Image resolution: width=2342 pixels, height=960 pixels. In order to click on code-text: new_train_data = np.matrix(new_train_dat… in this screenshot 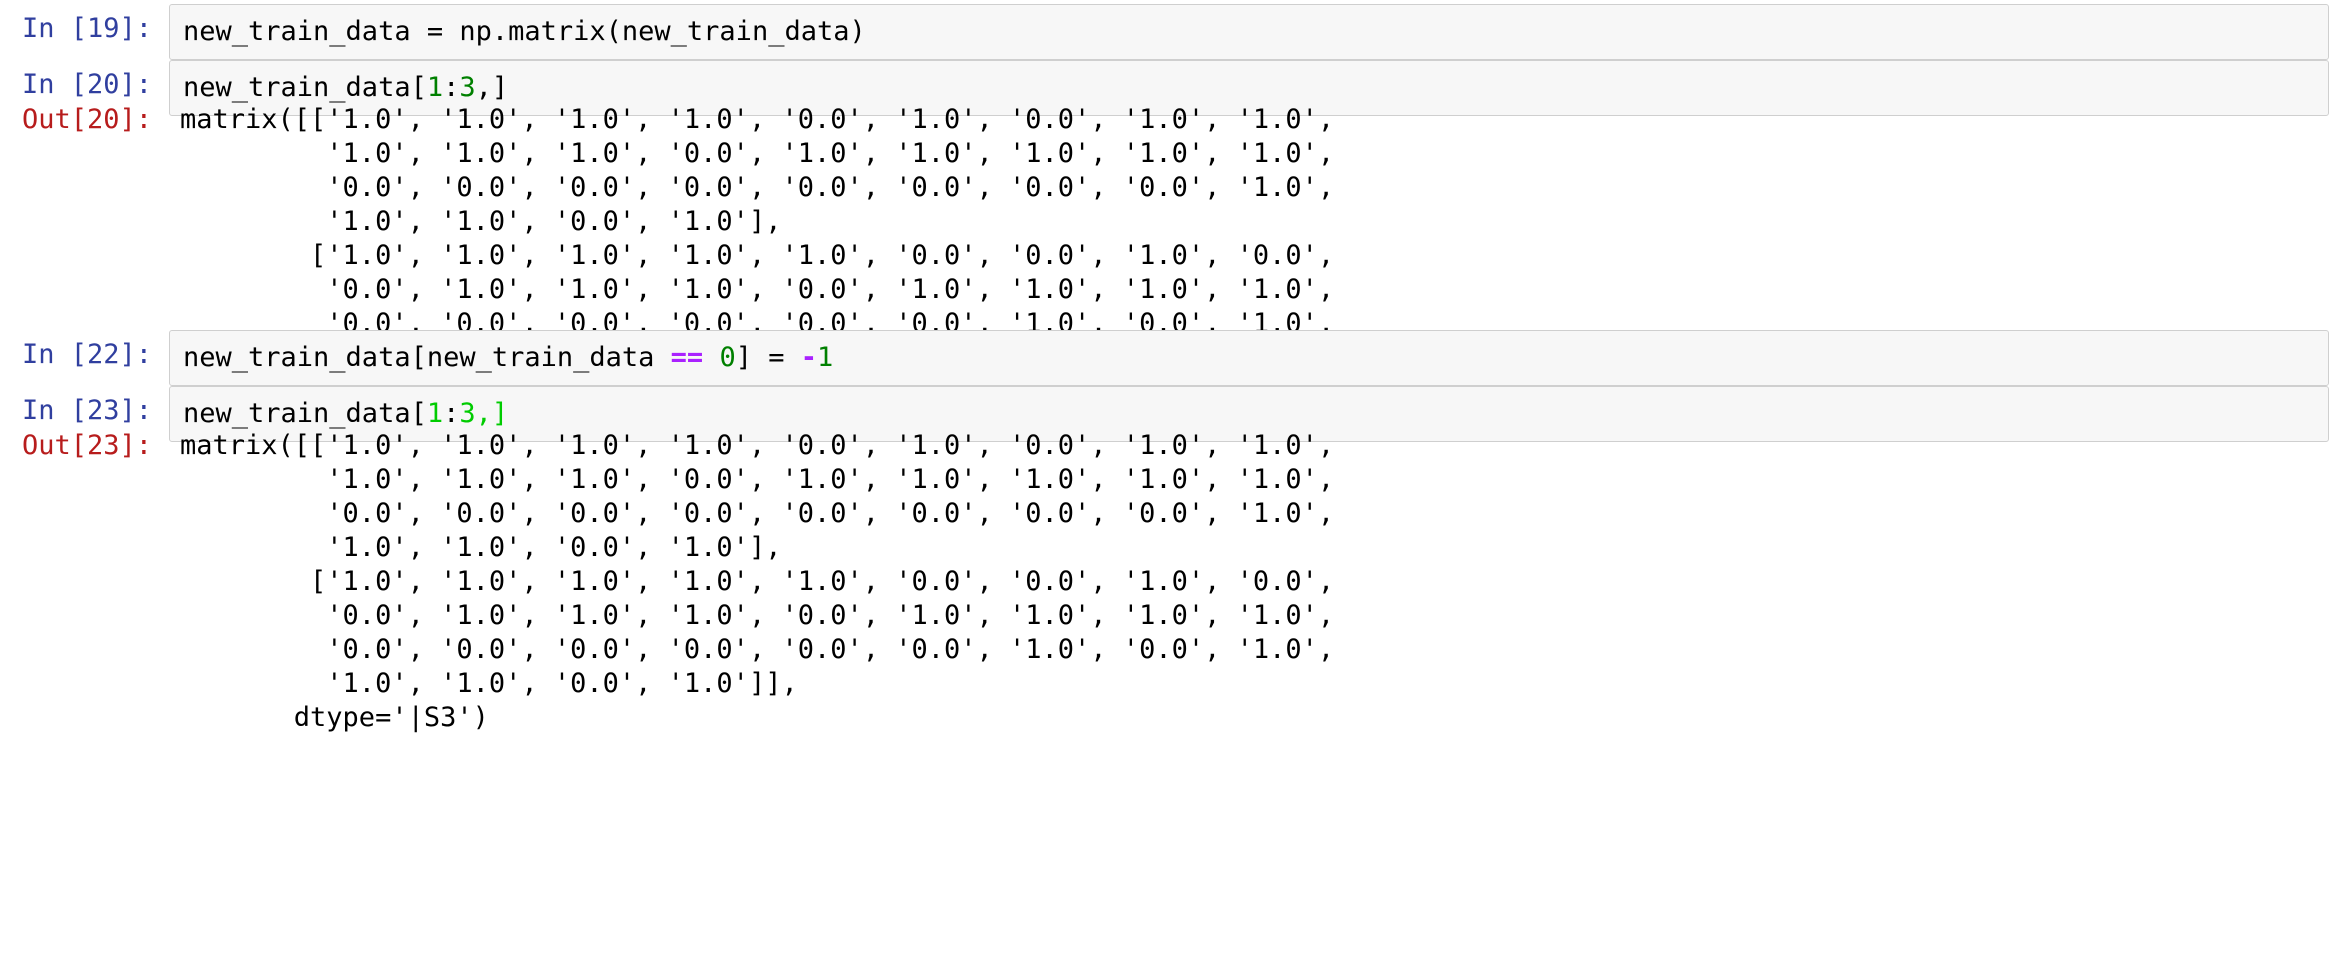, I will do `click(524, 31)`.